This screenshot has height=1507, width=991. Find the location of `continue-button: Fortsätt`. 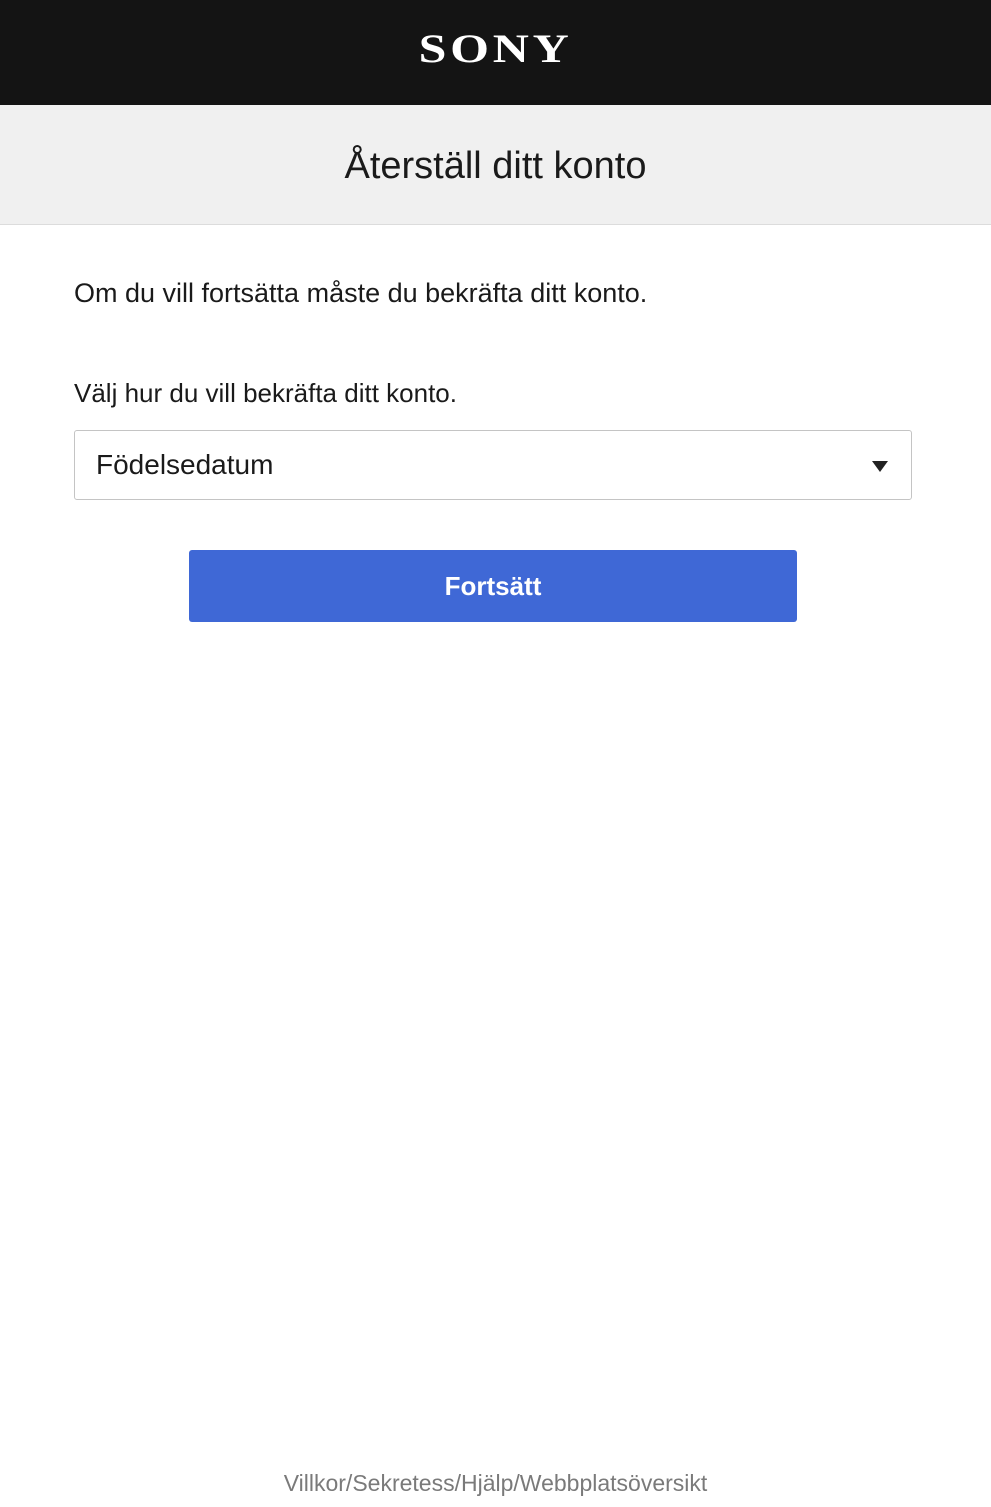

continue-button: Fortsätt is located at coordinates (493, 586).